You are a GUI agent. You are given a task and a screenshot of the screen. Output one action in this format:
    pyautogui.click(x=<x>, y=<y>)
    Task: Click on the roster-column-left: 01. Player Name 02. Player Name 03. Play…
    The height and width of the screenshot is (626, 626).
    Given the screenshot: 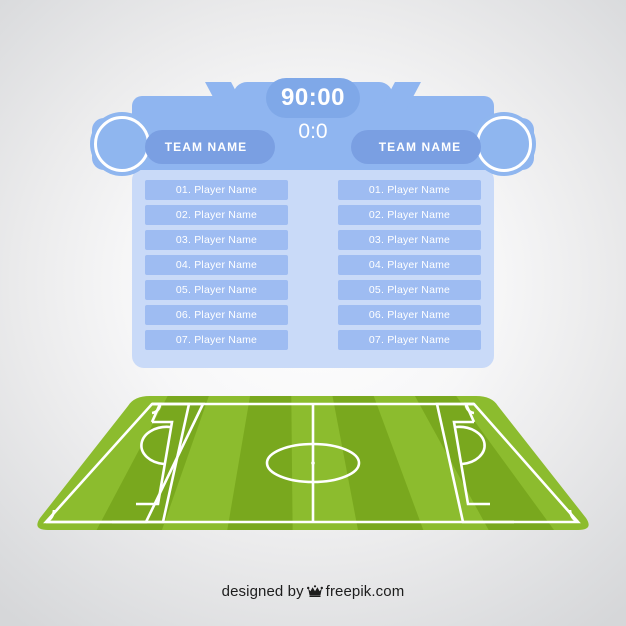 What is the action you would take?
    pyautogui.click(x=216, y=267)
    